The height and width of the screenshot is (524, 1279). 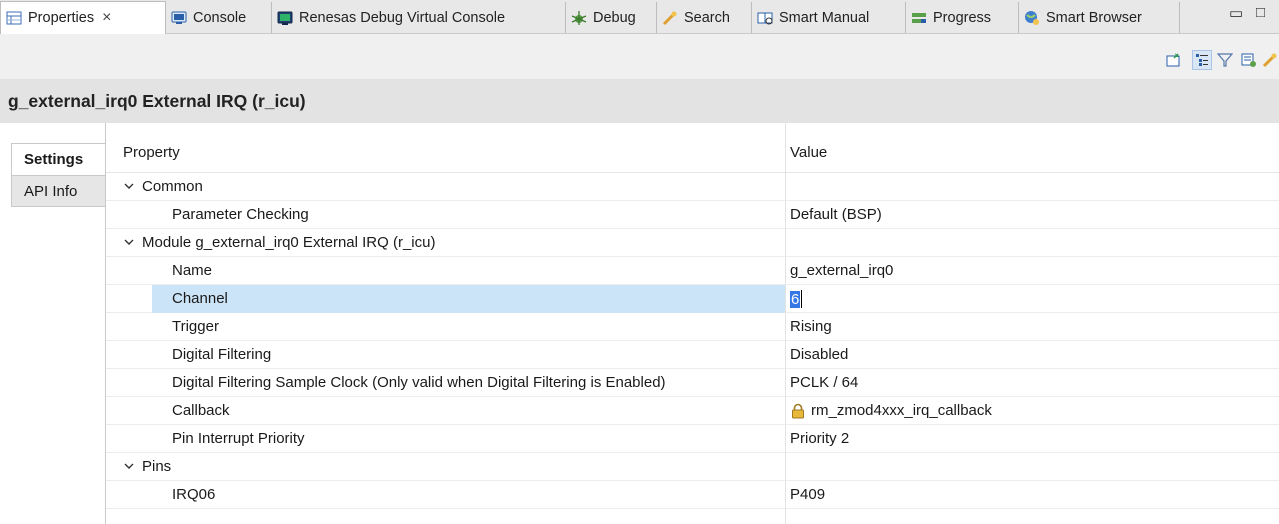 What do you see at coordinates (811, 326) in the screenshot?
I see `property-value: Rising` at bounding box center [811, 326].